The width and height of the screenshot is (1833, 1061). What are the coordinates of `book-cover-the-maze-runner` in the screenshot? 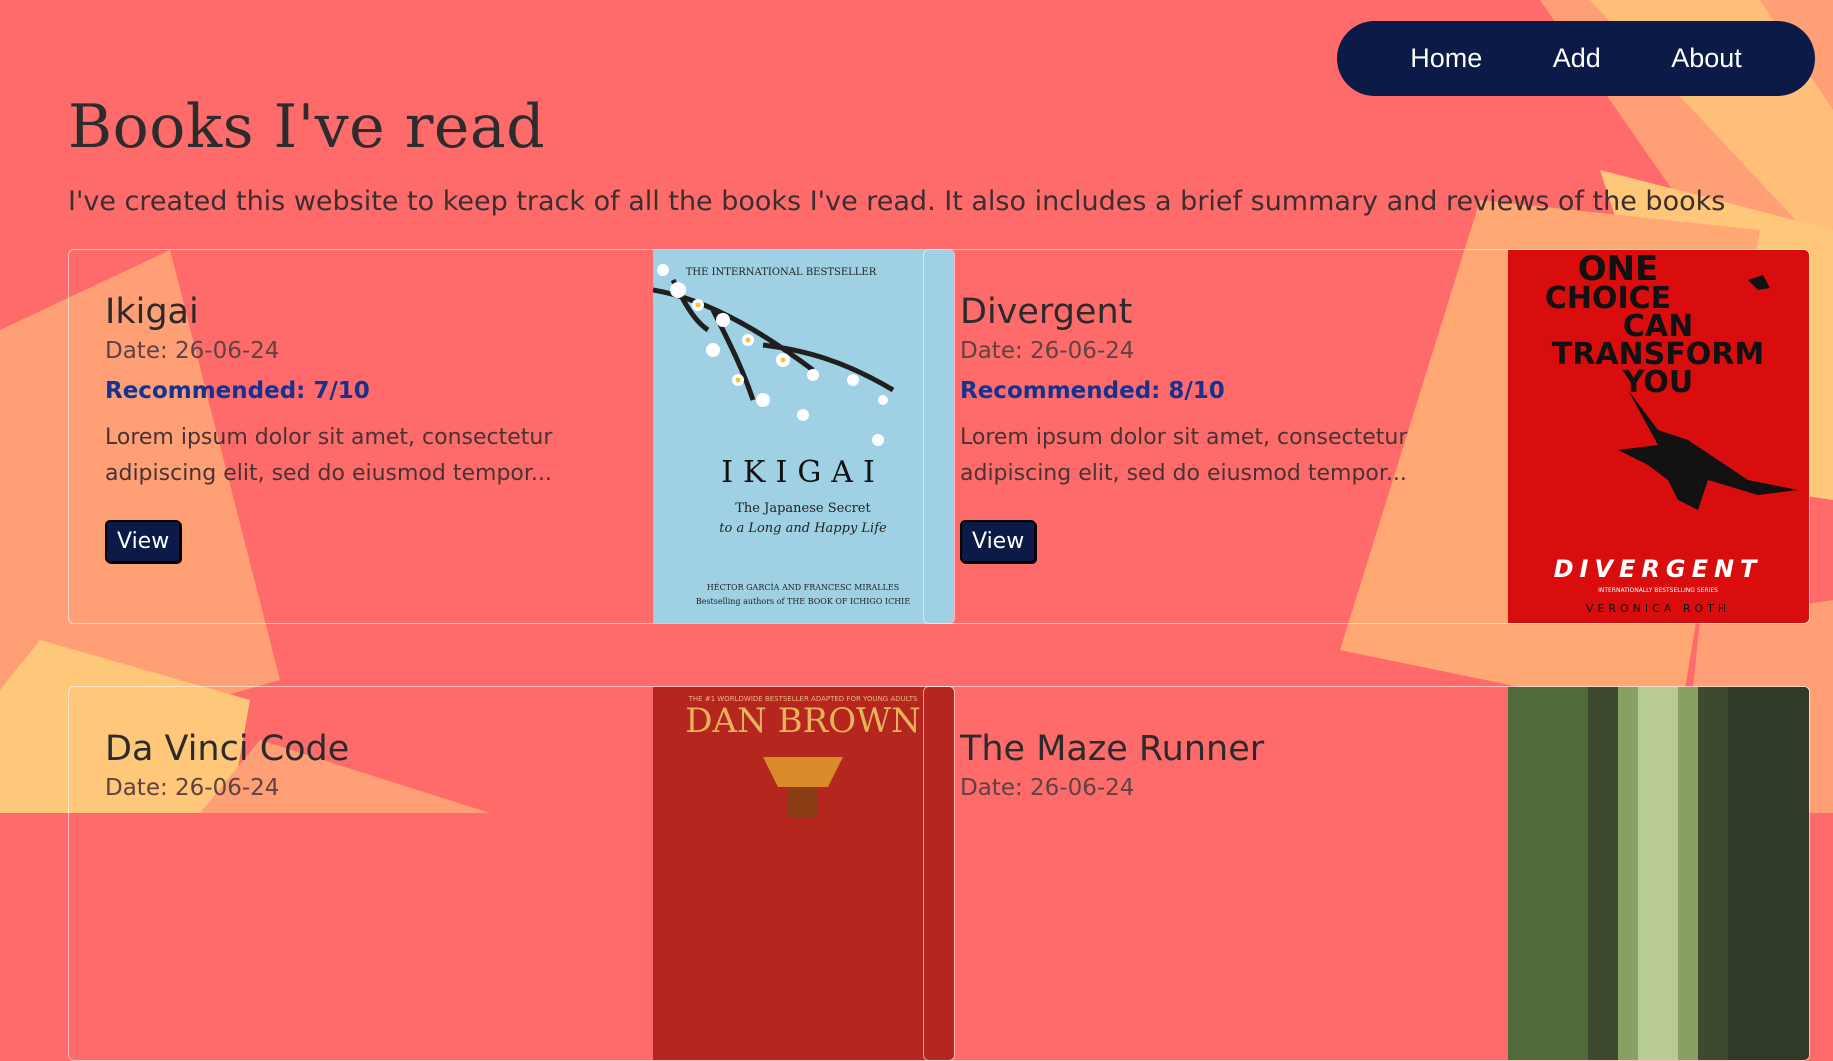 It's located at (1658, 873).